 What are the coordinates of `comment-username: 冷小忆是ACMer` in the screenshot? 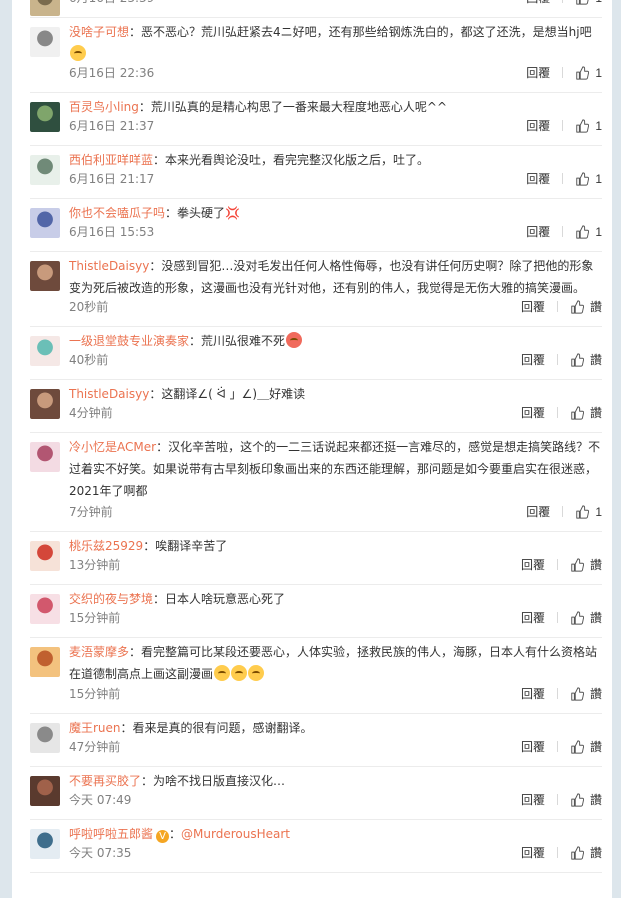 It's located at (112, 447).